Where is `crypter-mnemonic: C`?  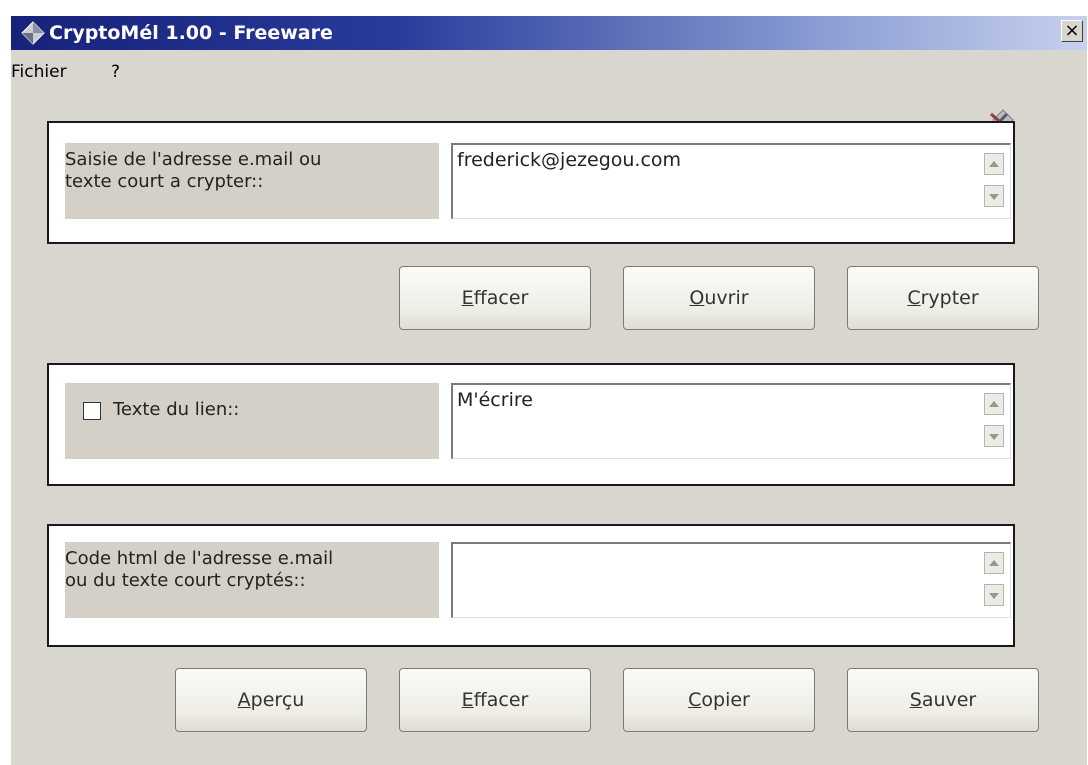
crypter-mnemonic: C is located at coordinates (914, 298).